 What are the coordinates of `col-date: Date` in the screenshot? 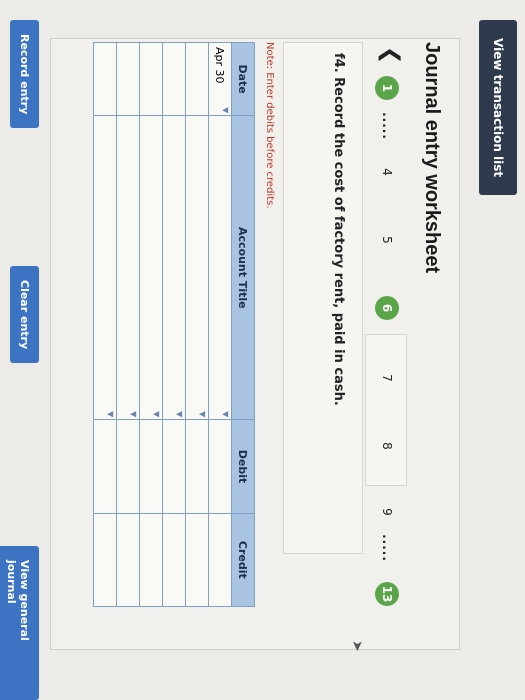 It's located at (243, 79).